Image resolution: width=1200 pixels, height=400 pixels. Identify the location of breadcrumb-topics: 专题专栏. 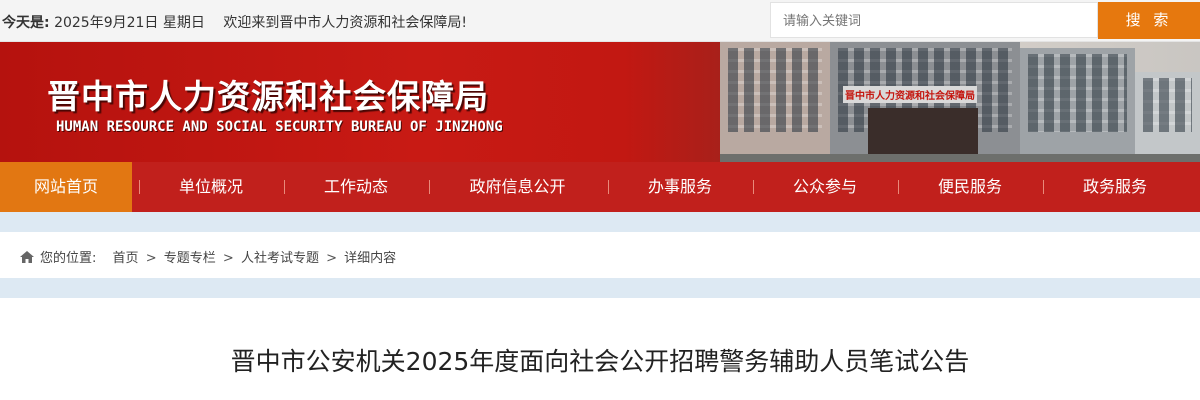
(190, 258).